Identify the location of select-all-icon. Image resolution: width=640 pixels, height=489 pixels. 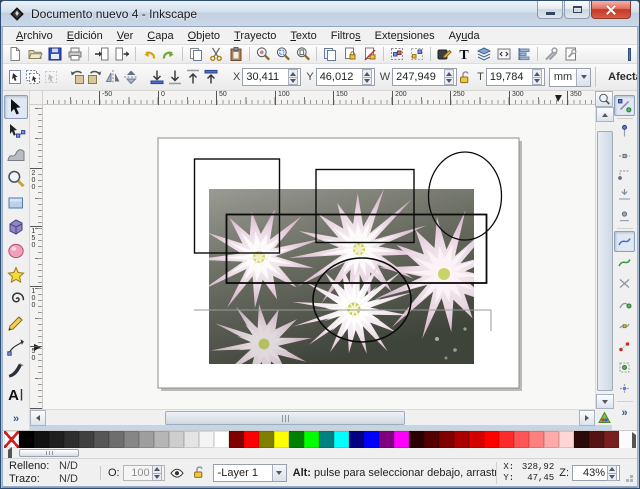
(15, 77).